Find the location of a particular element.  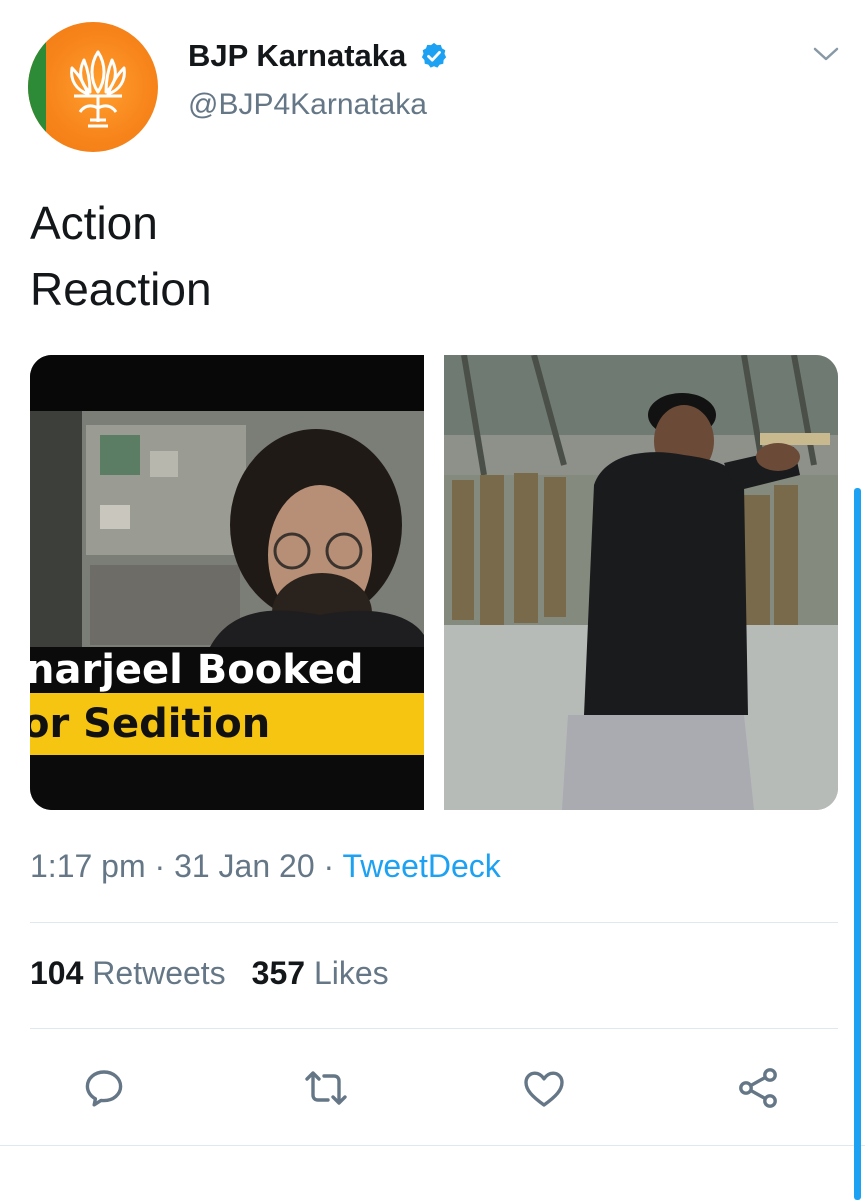

retweet-icon is located at coordinates (326, 1088).